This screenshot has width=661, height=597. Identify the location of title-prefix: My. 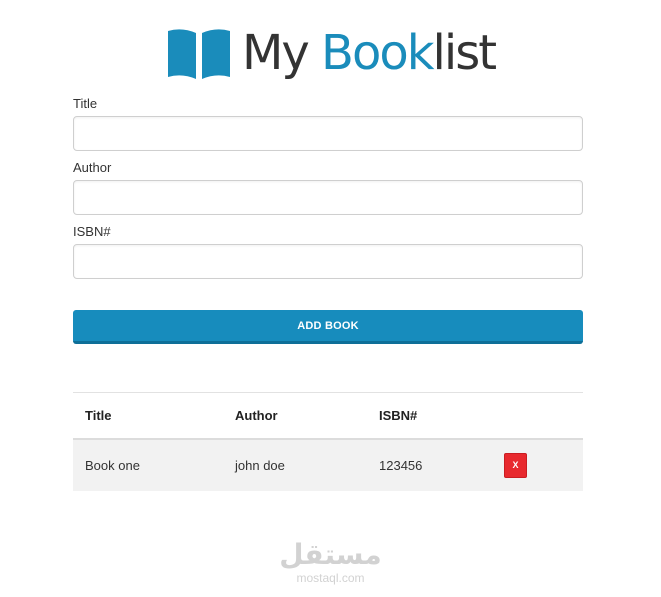
(281, 53).